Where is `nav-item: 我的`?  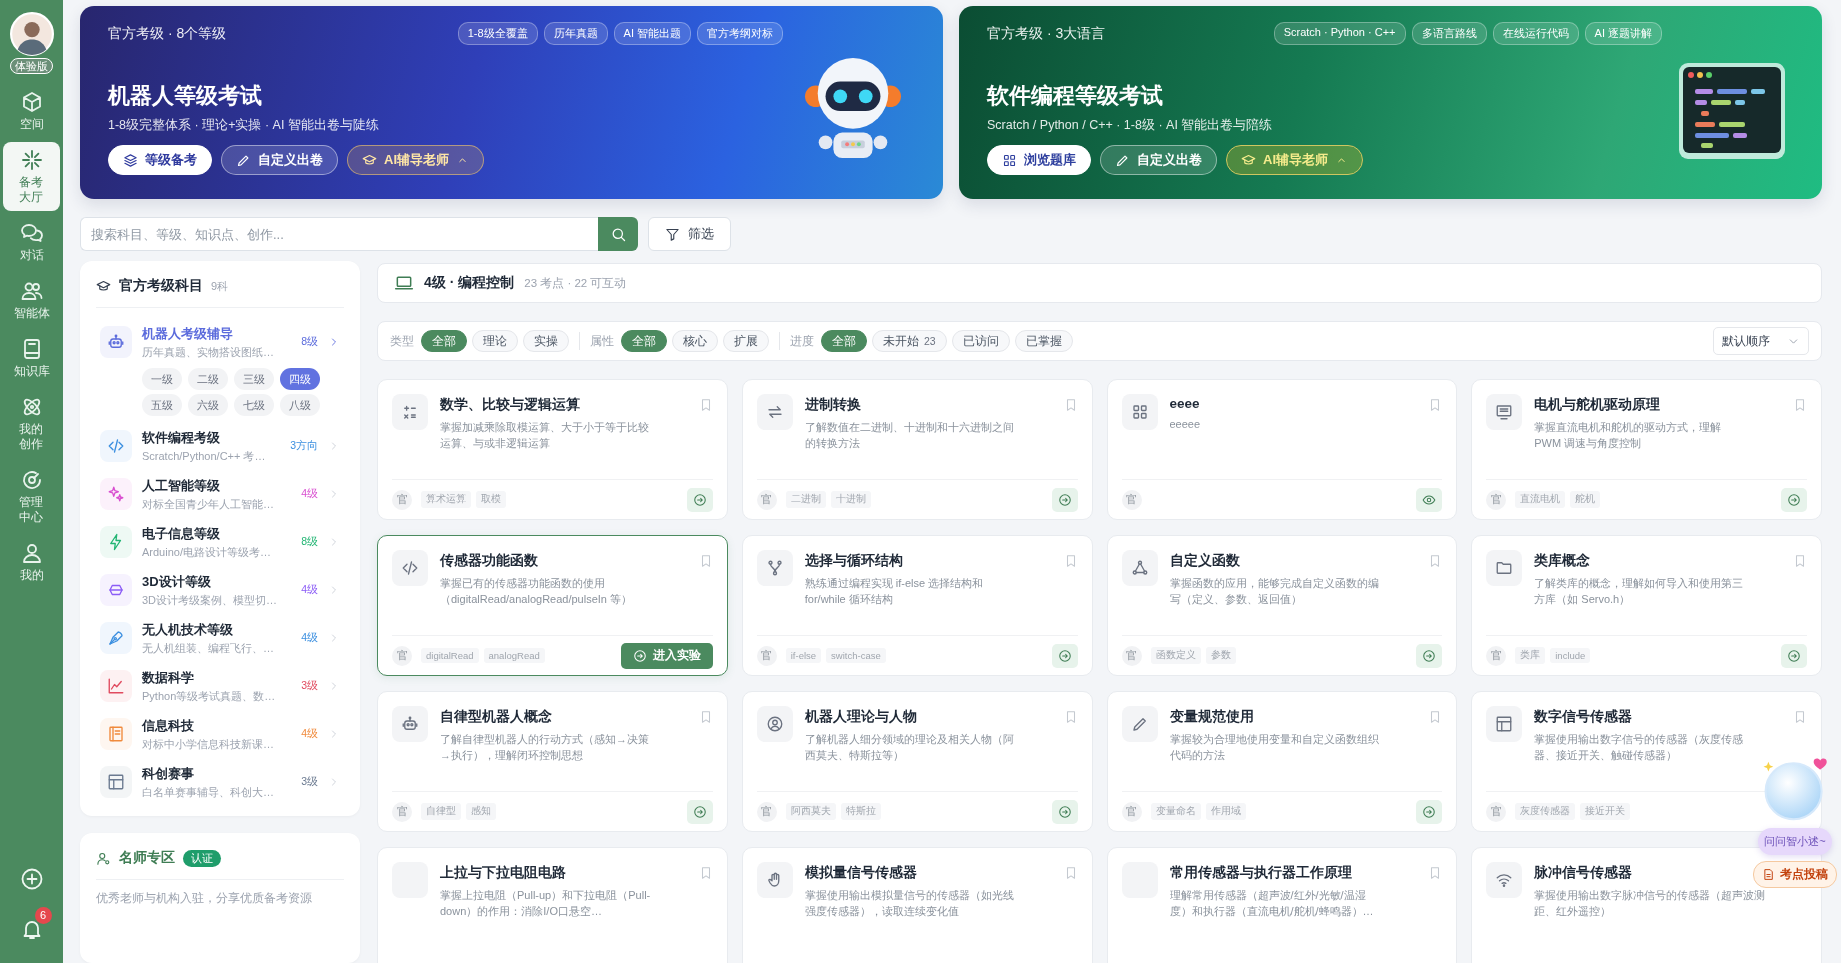 nav-item: 我的 is located at coordinates (31, 562).